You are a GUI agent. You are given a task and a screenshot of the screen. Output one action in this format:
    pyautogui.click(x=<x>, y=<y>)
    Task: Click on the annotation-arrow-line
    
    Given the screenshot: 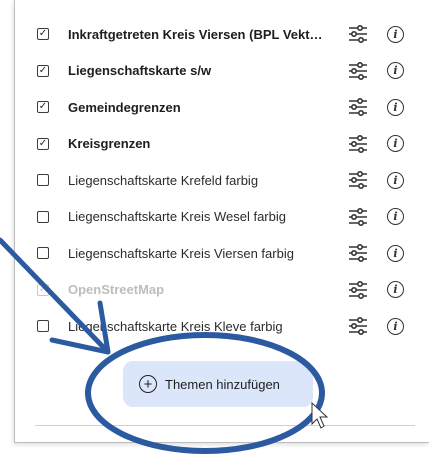 What is the action you would take?
    pyautogui.click(x=55, y=296)
    